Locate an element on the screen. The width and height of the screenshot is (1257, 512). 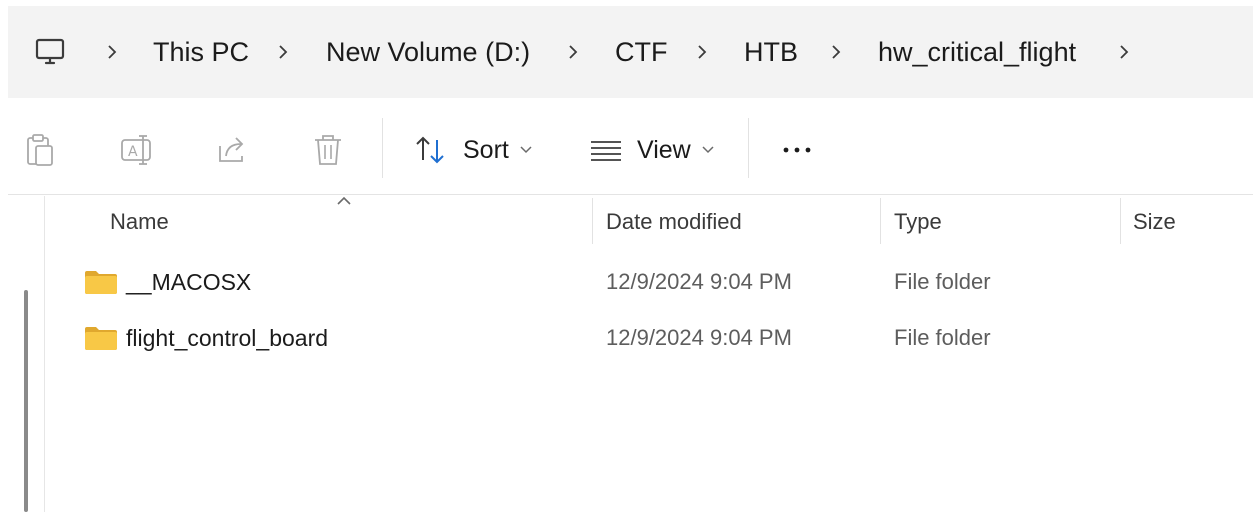
file-name: flight_control_board is located at coordinates (227, 338).